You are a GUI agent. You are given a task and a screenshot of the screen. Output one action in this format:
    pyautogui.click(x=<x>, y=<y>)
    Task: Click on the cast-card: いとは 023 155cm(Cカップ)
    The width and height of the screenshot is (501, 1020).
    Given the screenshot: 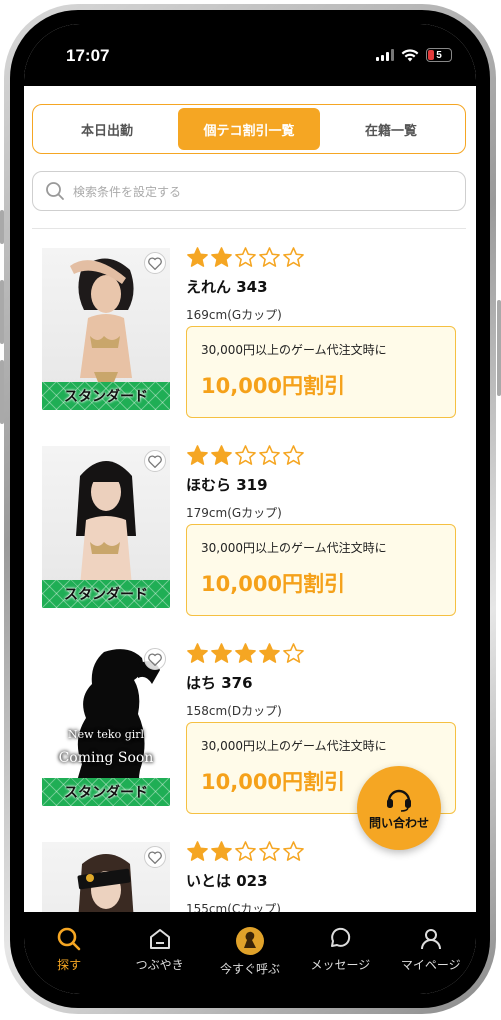 What is the action you would take?
    pyautogui.click(x=252, y=876)
    